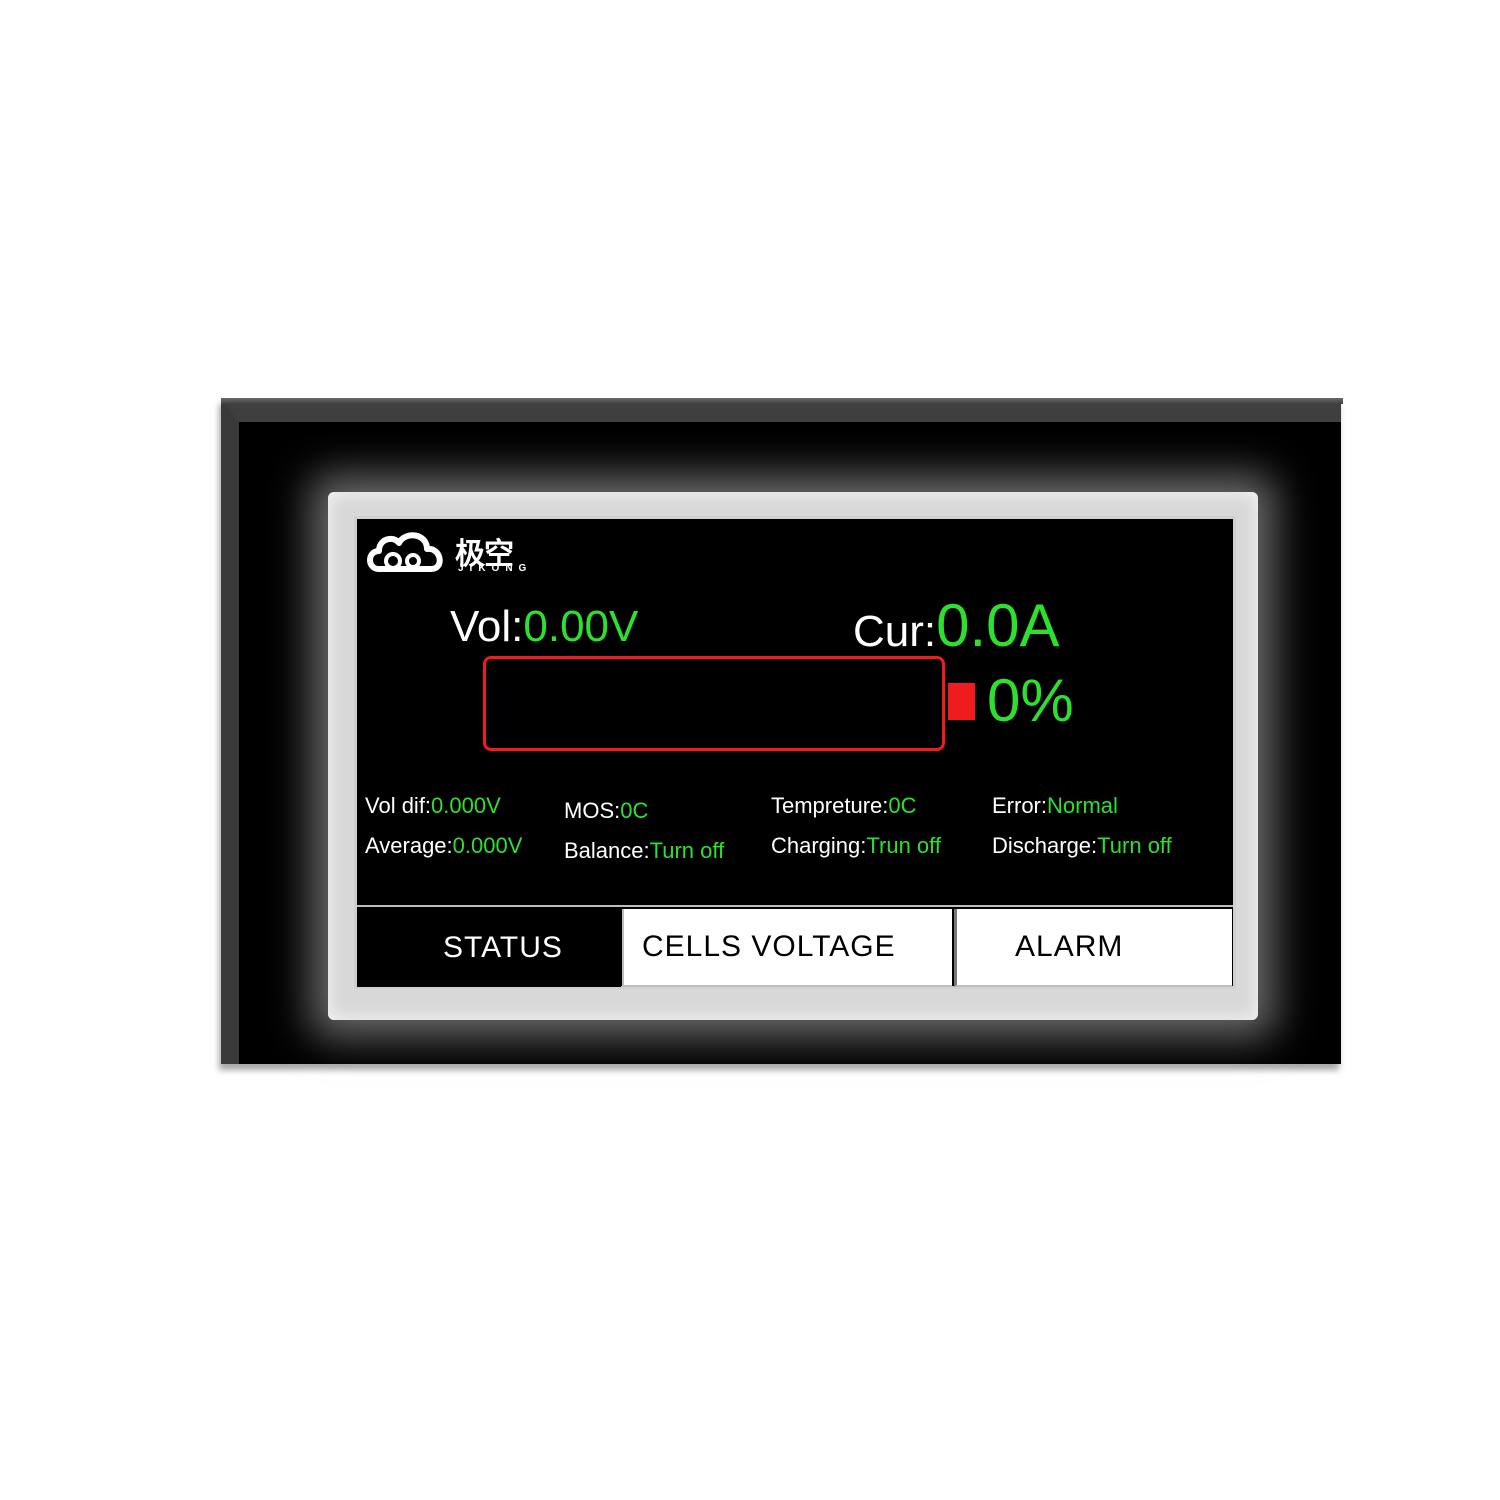 This screenshot has height=1500, width=1500. I want to click on discharge-value: Turn off, so click(1134, 845).